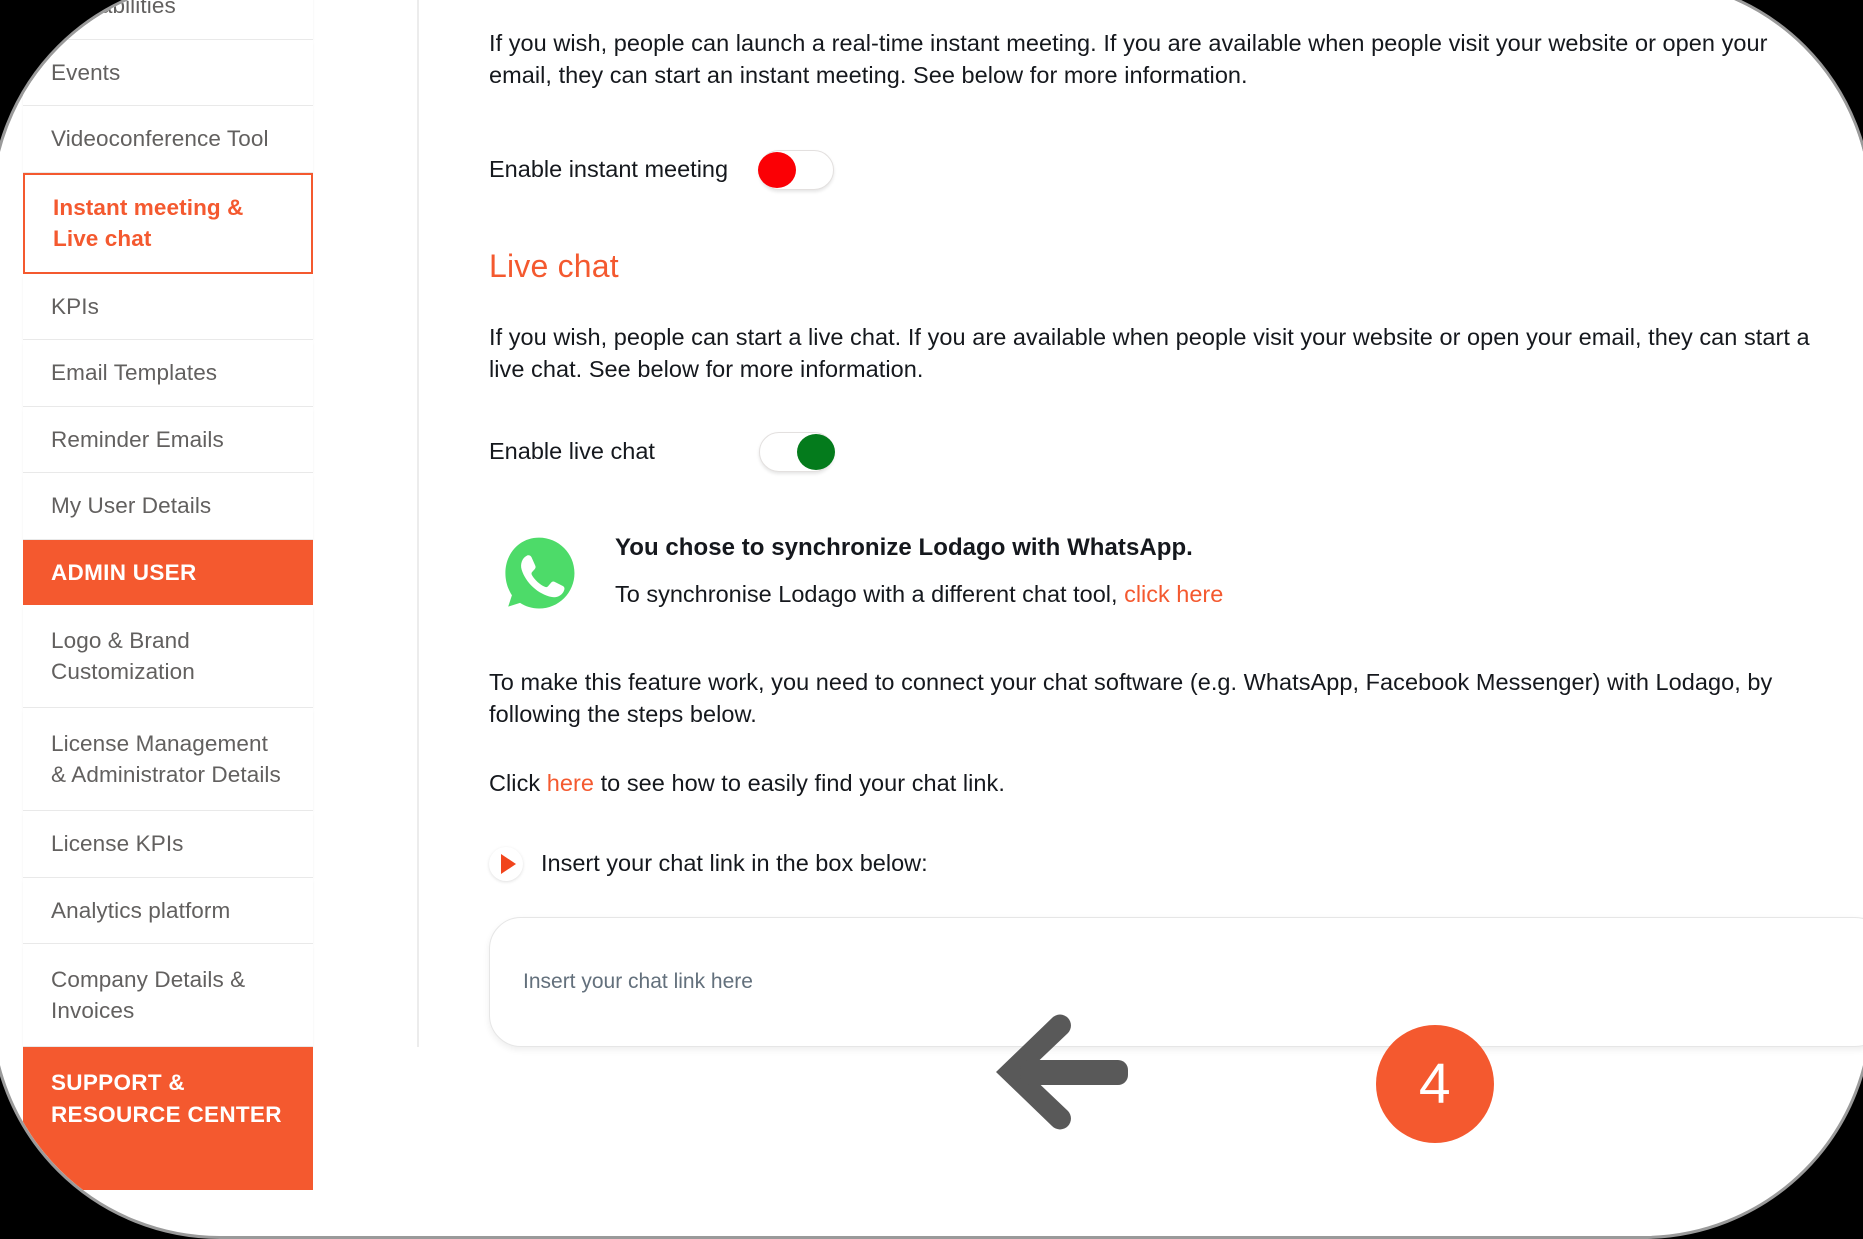 The image size is (1863, 1239). What do you see at coordinates (638, 981) in the screenshot?
I see `chat-link-input-placeholder: Insert your chat link here` at bounding box center [638, 981].